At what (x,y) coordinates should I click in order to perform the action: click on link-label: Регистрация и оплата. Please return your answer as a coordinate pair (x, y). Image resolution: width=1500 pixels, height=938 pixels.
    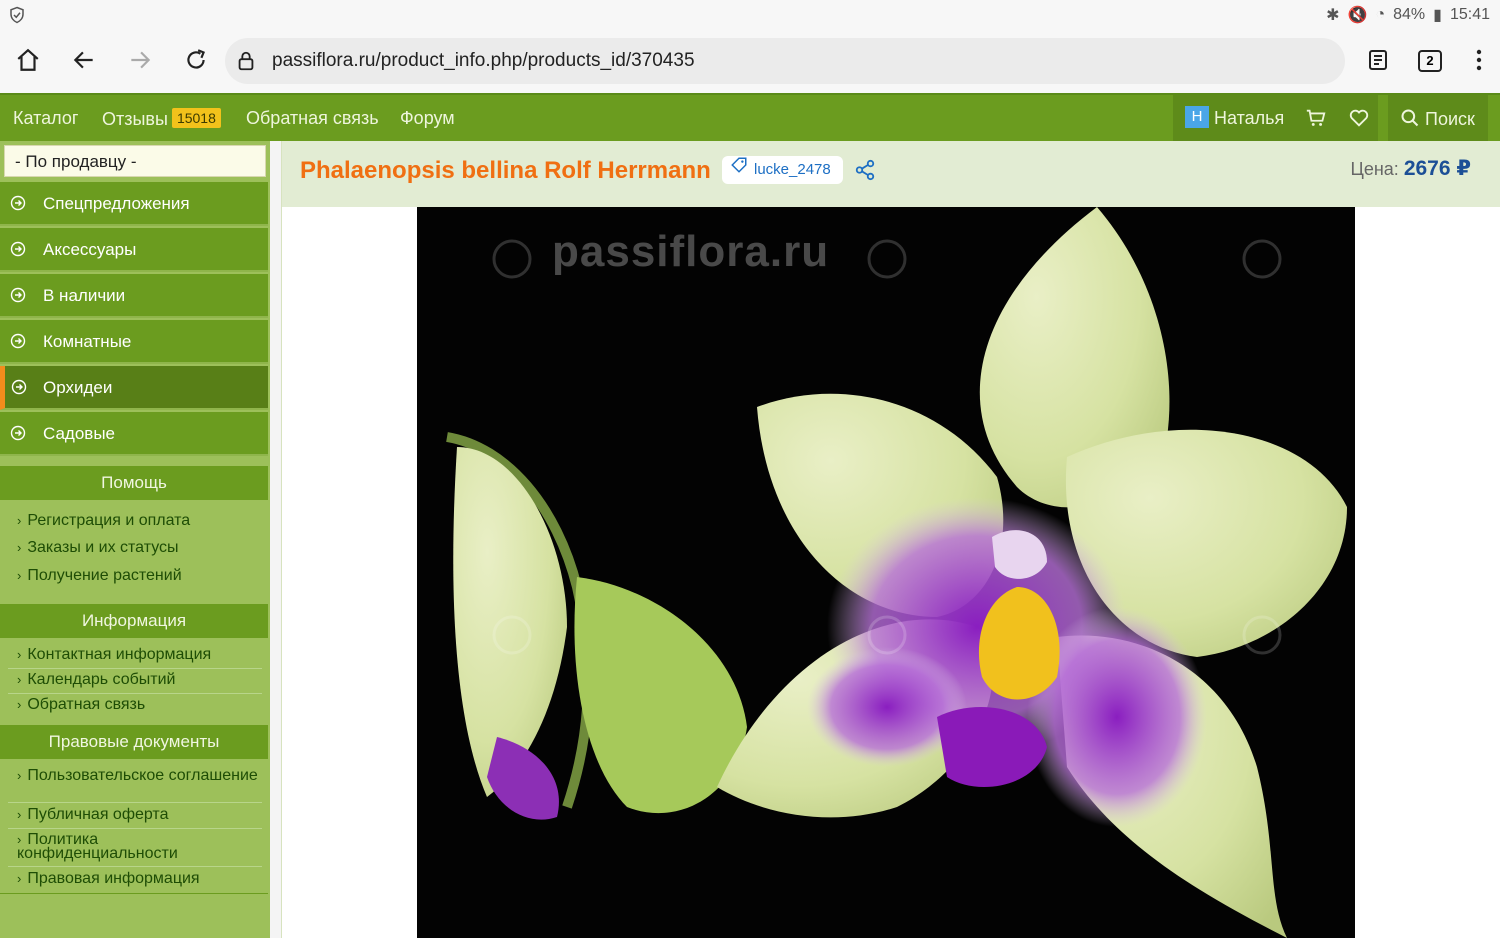
    Looking at the image, I should click on (109, 520).